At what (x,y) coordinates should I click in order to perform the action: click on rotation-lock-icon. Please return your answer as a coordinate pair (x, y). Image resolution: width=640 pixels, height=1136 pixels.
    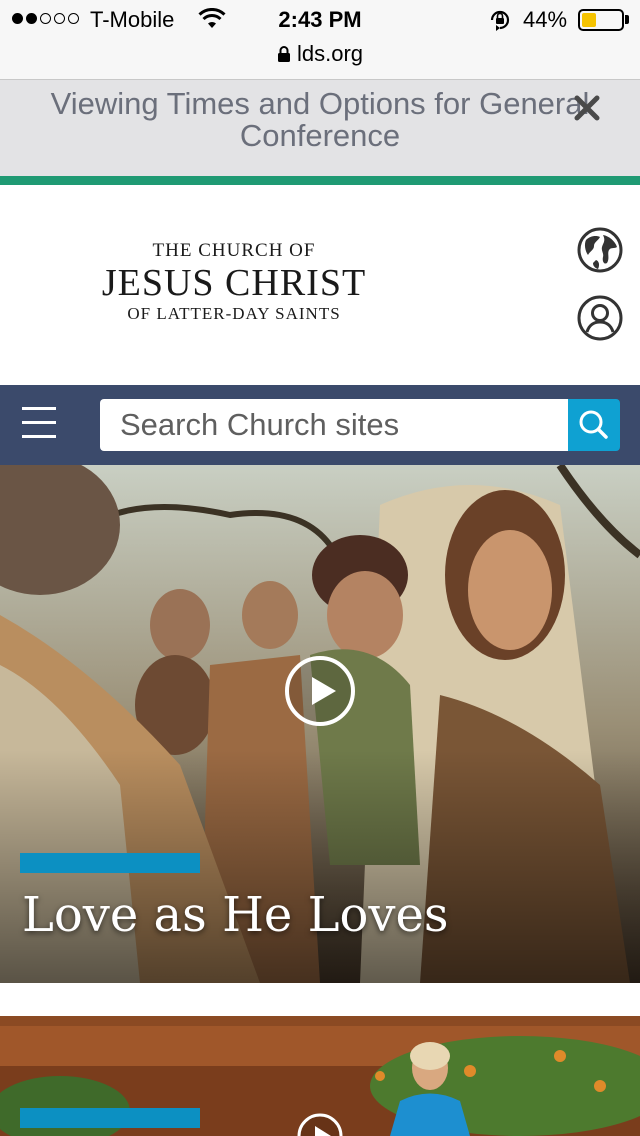
    Looking at the image, I should click on (500, 20).